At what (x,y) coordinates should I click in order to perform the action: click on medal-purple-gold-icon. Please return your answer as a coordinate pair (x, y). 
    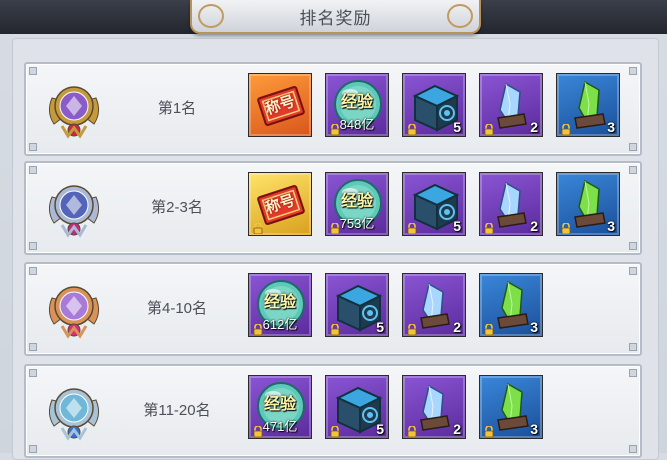
    Looking at the image, I should click on (74, 109).